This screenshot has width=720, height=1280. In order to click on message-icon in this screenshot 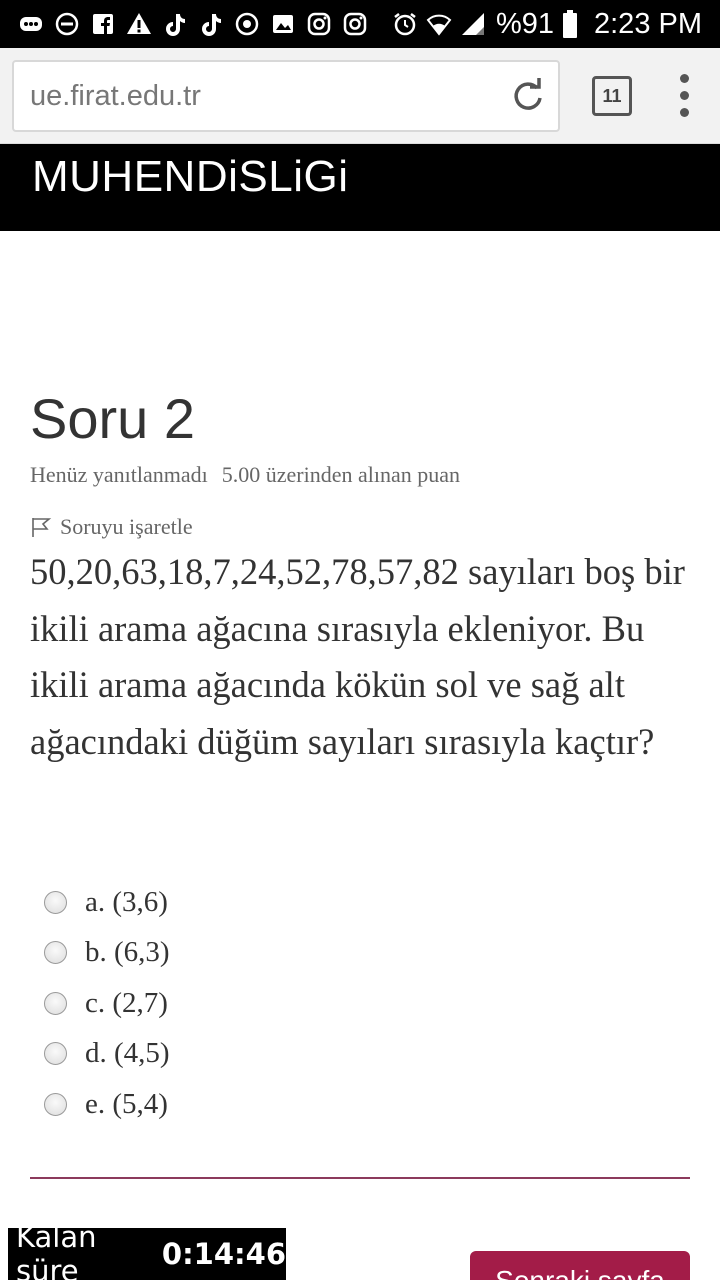, I will do `click(31, 24)`.